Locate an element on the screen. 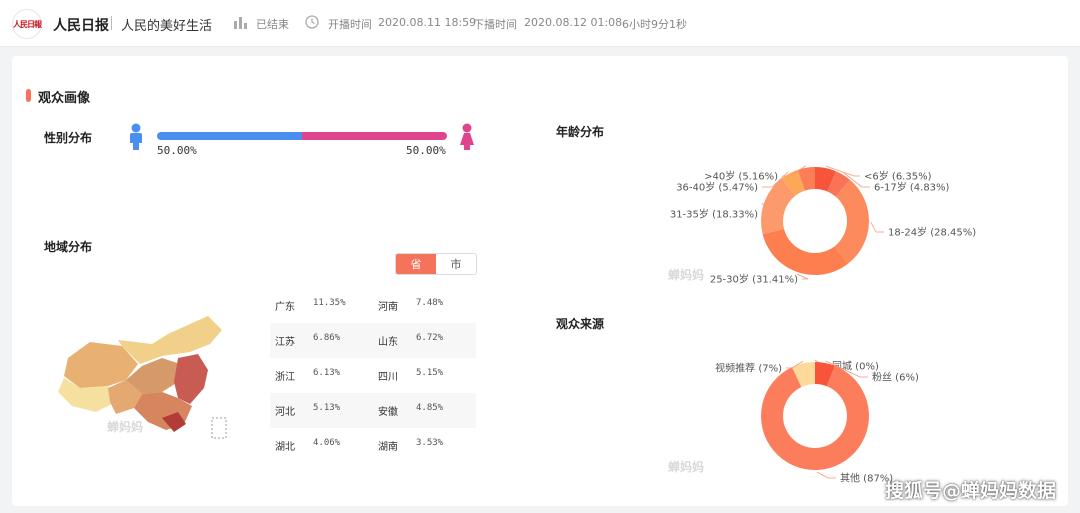 This screenshot has height=513, width=1080. region-cell: 四川 5.15% is located at coordinates (424, 375).